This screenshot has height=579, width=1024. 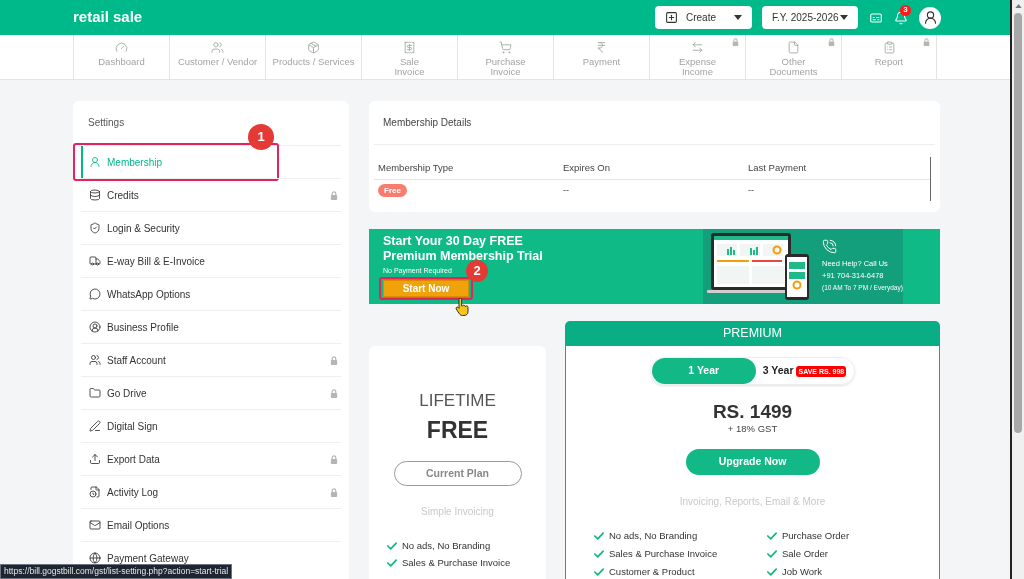 What do you see at coordinates (462, 307) in the screenshot?
I see `hand-cursor-icon` at bounding box center [462, 307].